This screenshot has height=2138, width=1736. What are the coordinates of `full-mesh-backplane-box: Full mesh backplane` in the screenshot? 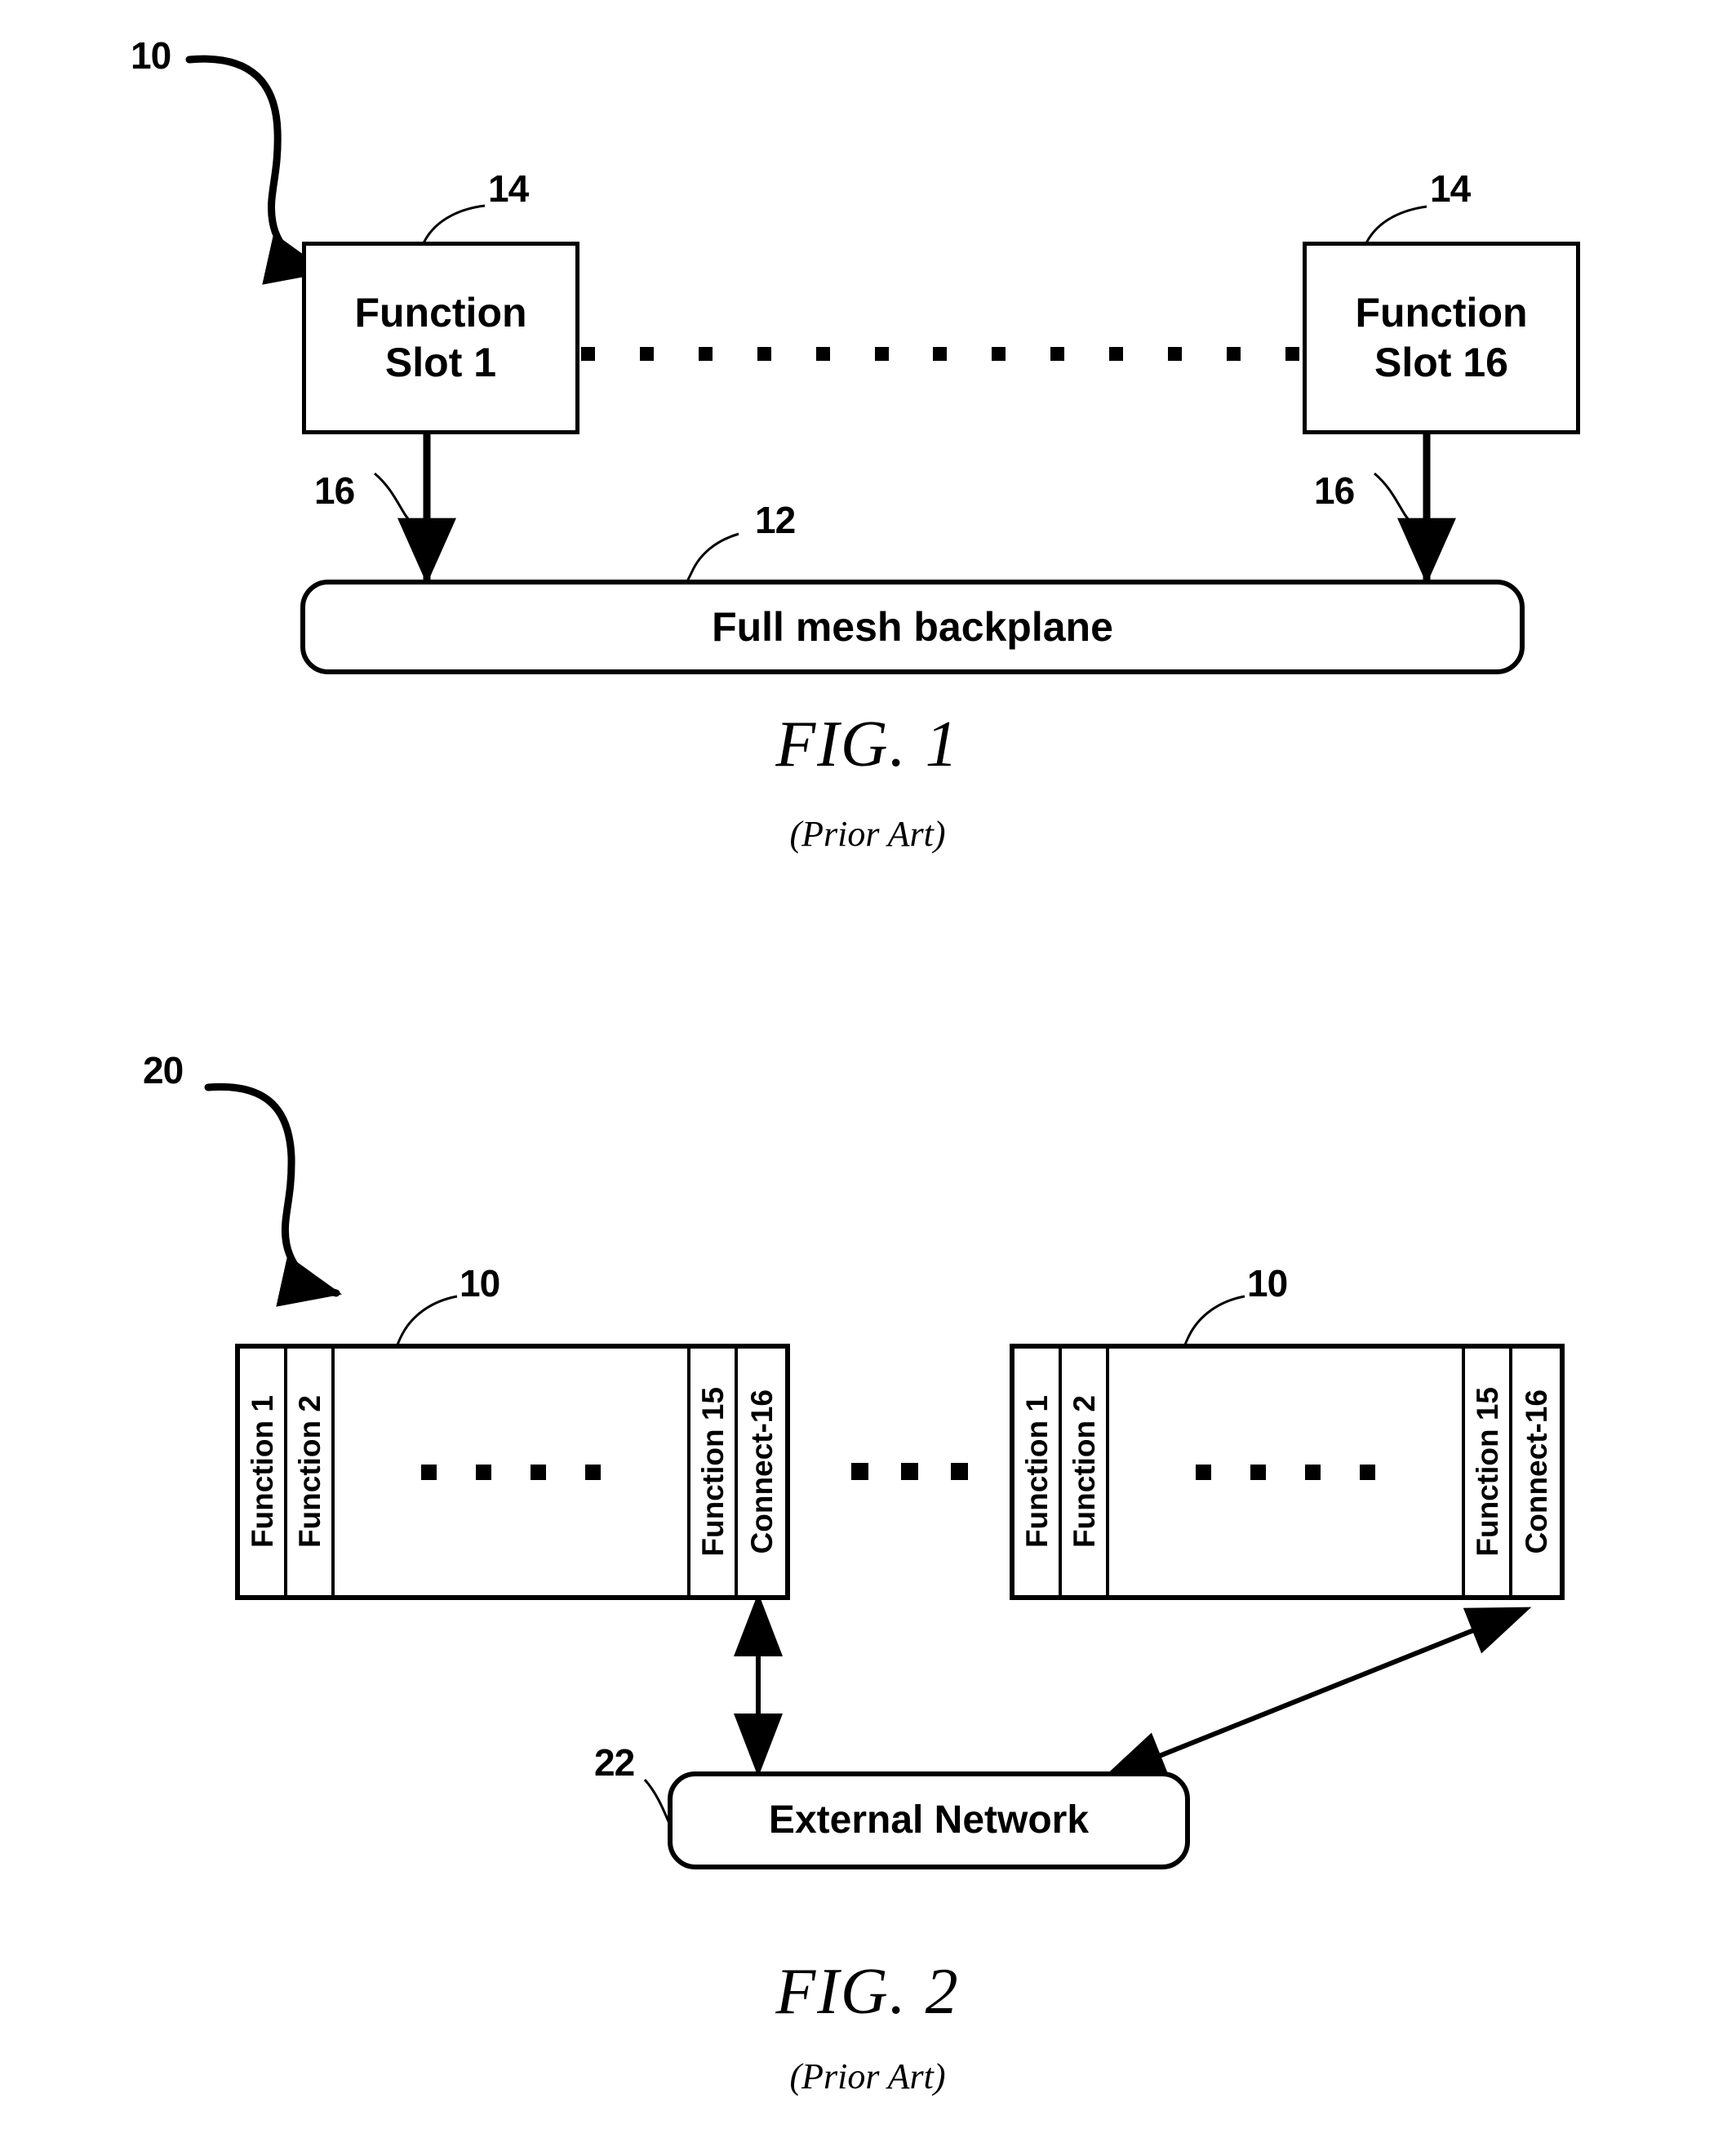 It's located at (912, 627).